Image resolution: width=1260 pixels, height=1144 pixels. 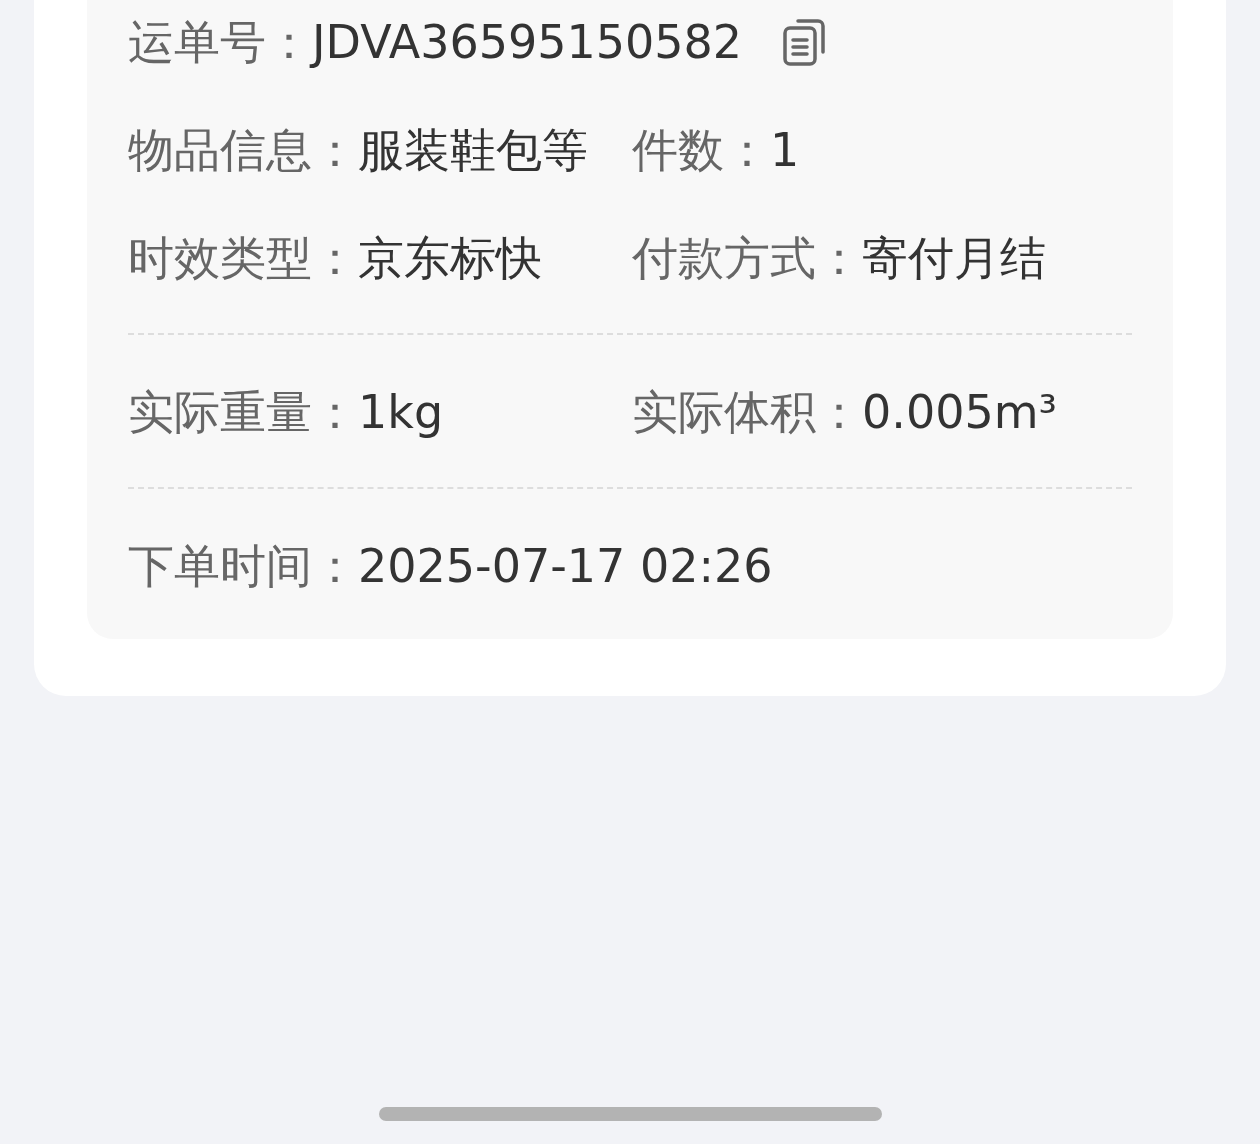 What do you see at coordinates (473, 150) in the screenshot?
I see `field-value: 服装鞋包等` at bounding box center [473, 150].